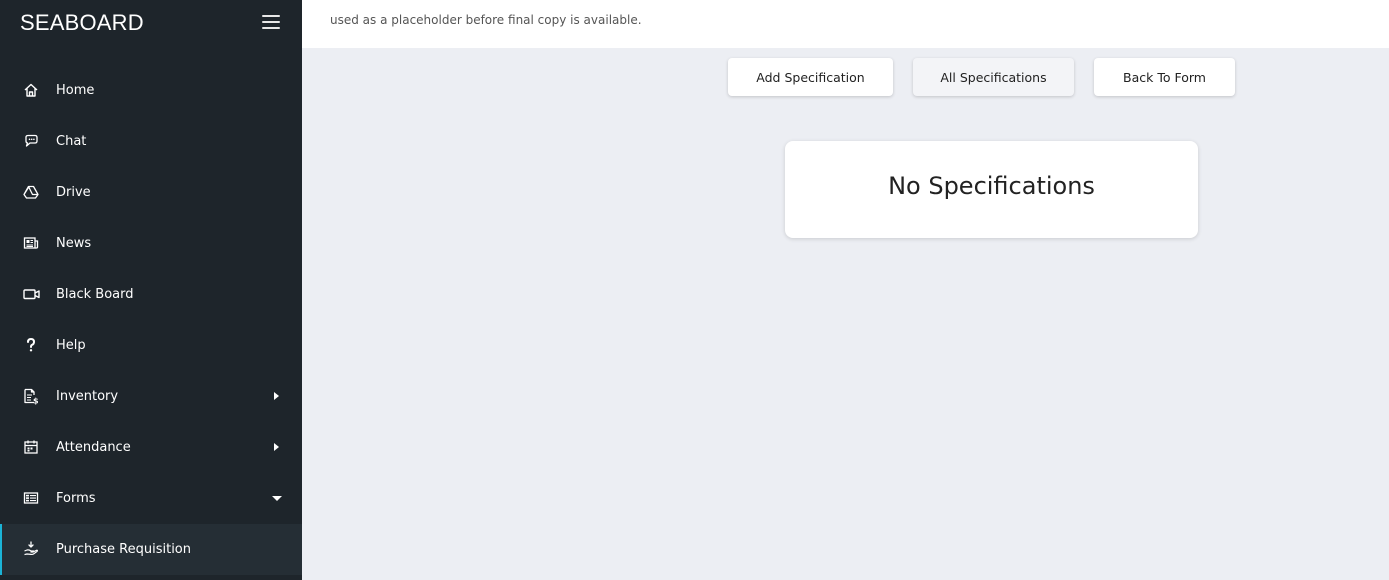 This screenshot has width=1389, height=580. Describe the element at coordinates (151, 447) in the screenshot. I see `sidebar-item-attendance: Attendance` at that location.